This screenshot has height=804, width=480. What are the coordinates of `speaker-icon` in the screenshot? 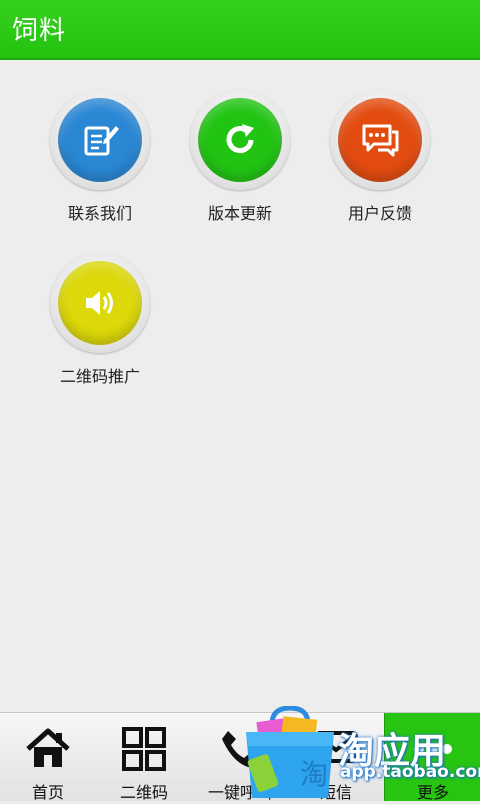 It's located at (100, 303).